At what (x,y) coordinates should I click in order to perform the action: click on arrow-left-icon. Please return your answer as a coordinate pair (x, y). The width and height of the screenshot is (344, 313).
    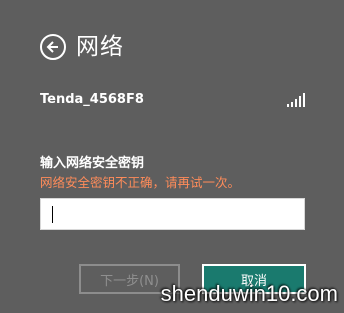
    Looking at the image, I should click on (52, 47).